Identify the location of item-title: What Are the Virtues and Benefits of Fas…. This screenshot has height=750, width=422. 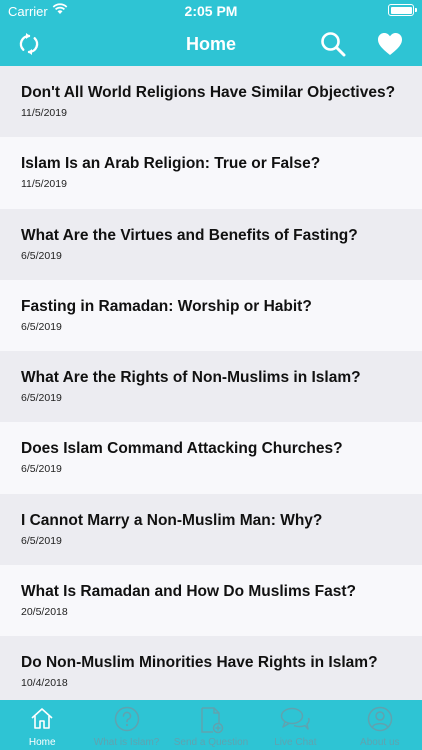
(189, 235).